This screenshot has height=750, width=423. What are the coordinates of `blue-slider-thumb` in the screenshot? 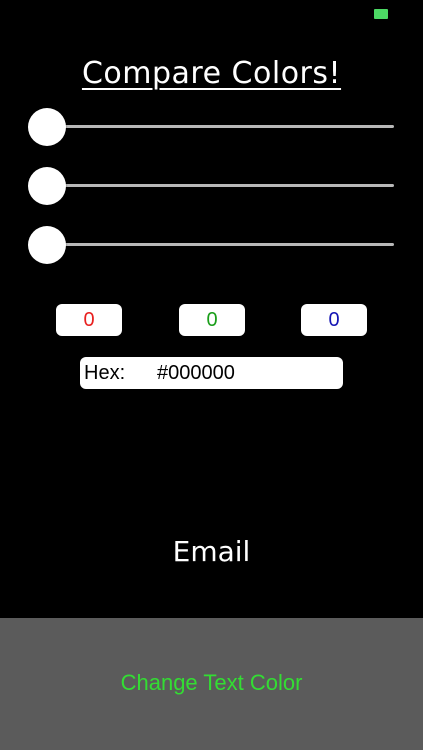 It's located at (47, 245).